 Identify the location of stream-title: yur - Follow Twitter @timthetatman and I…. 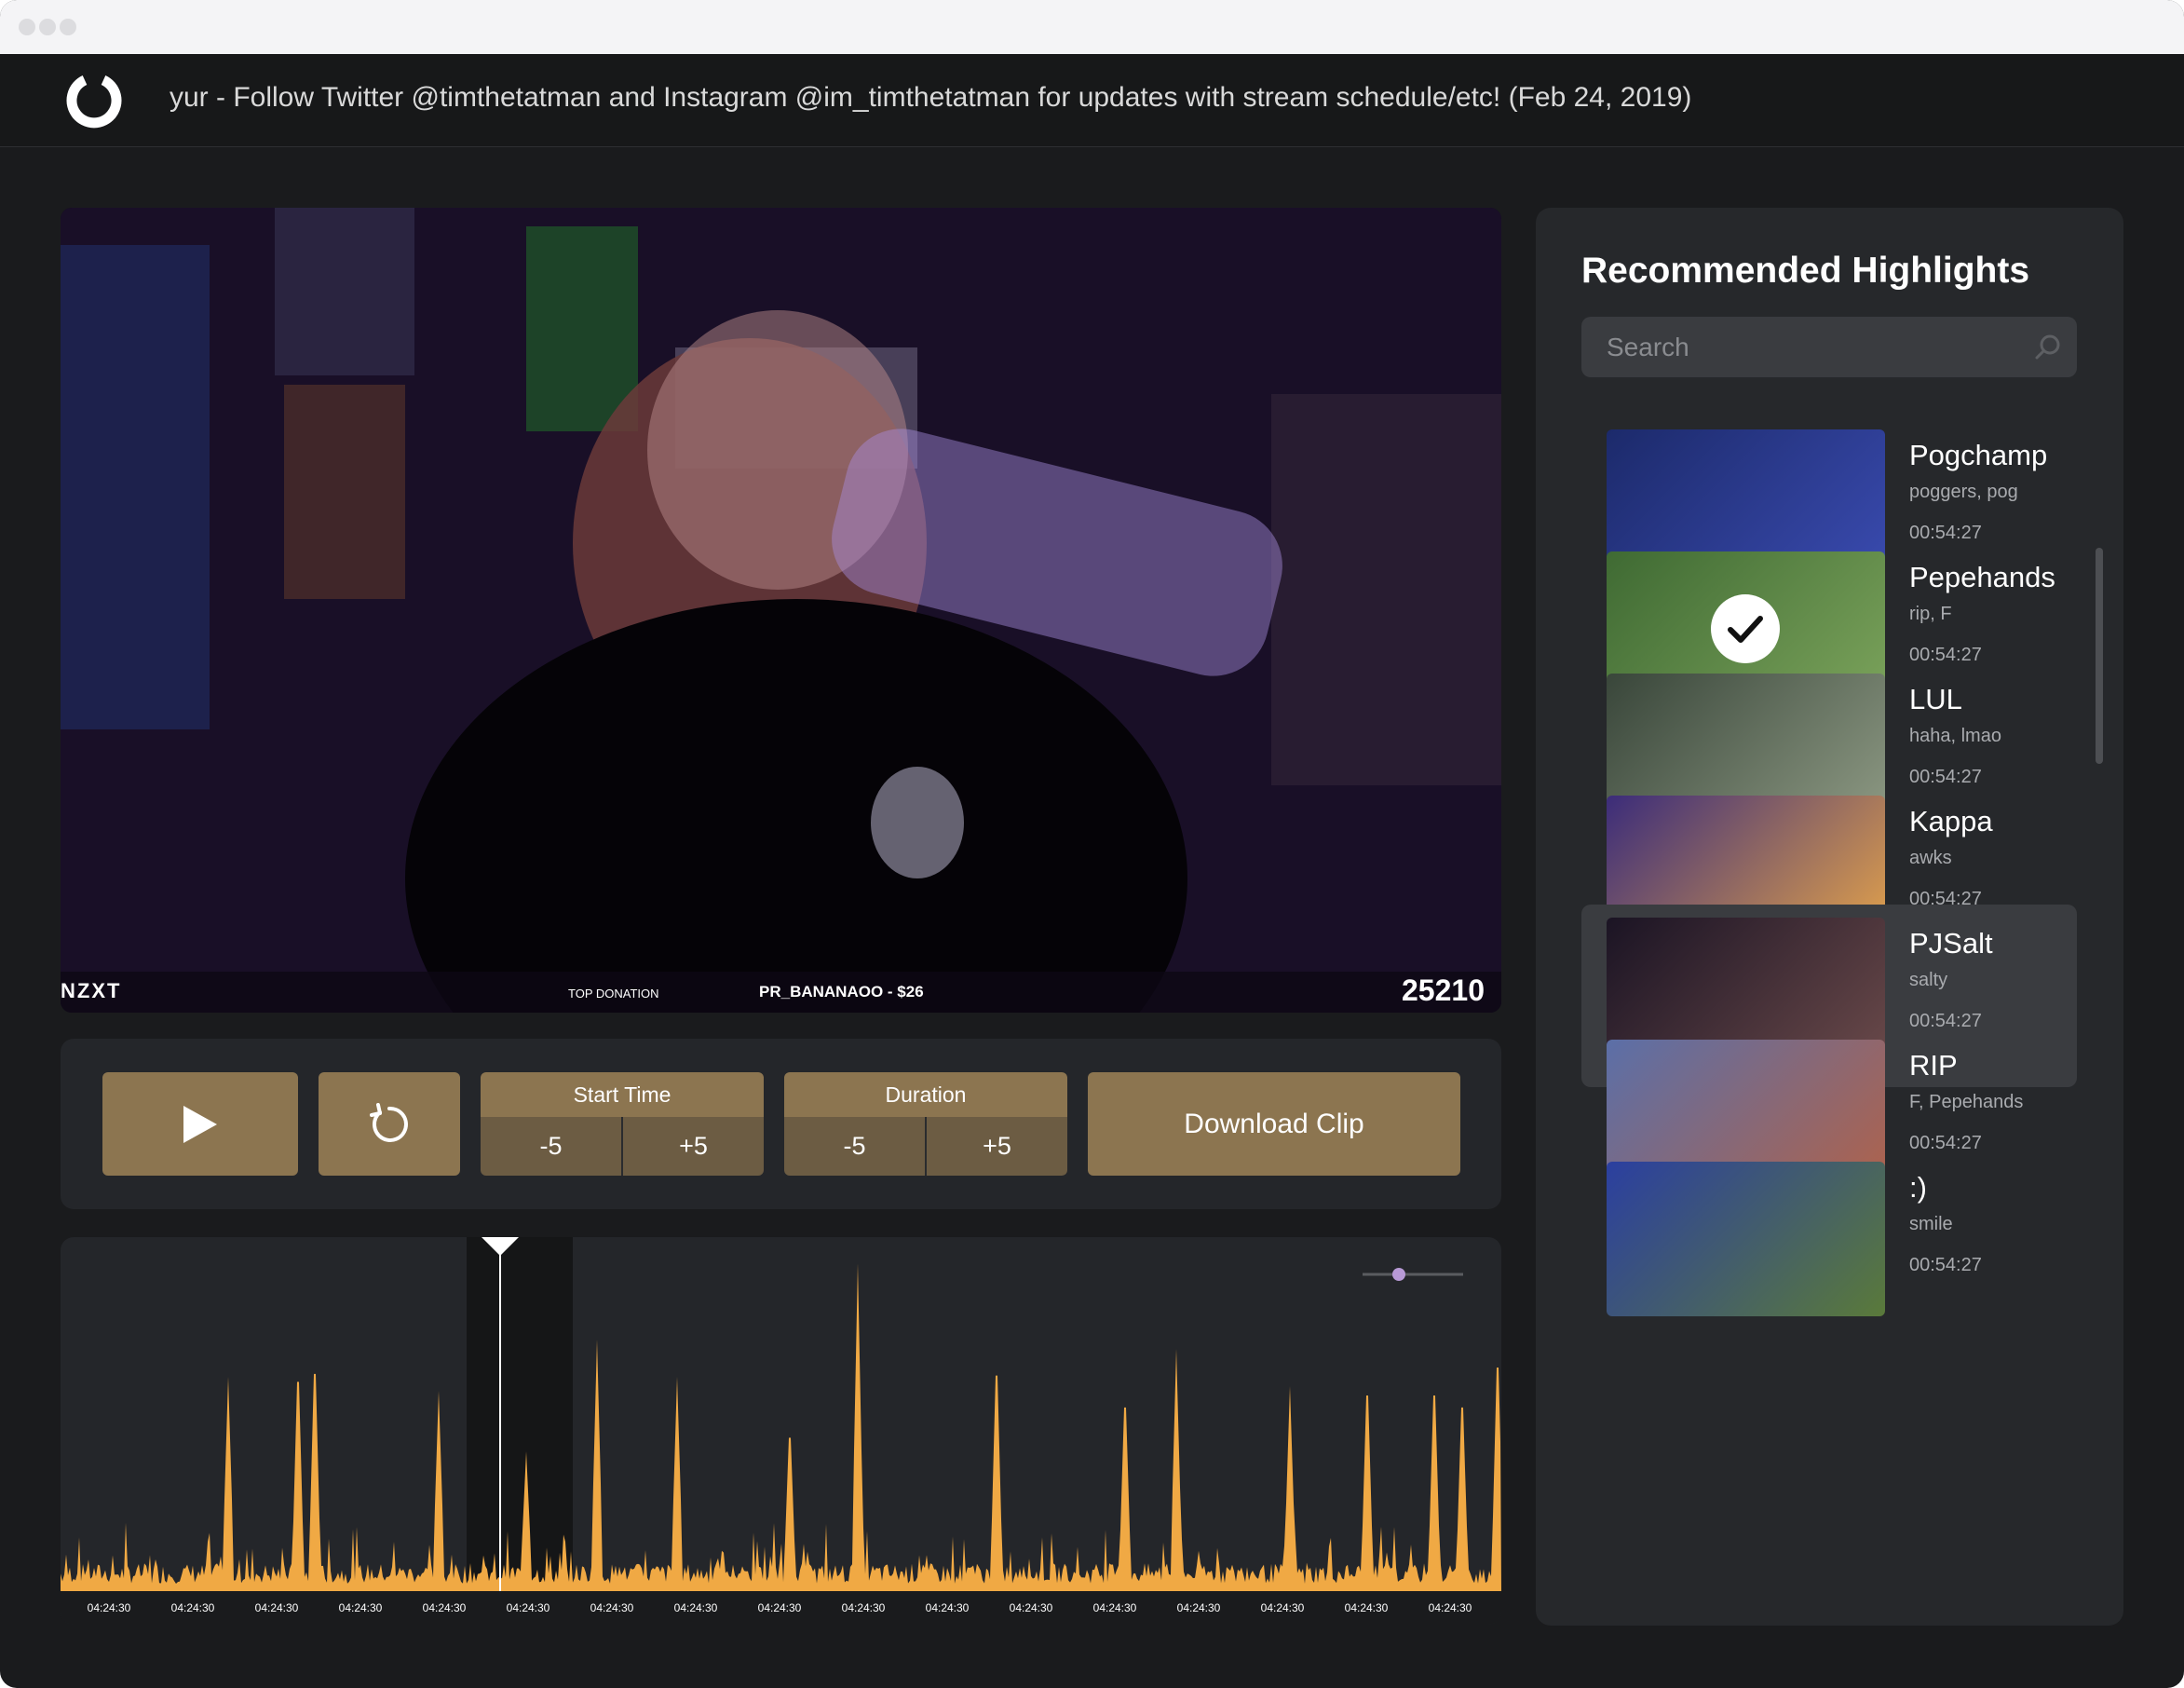
(931, 97).